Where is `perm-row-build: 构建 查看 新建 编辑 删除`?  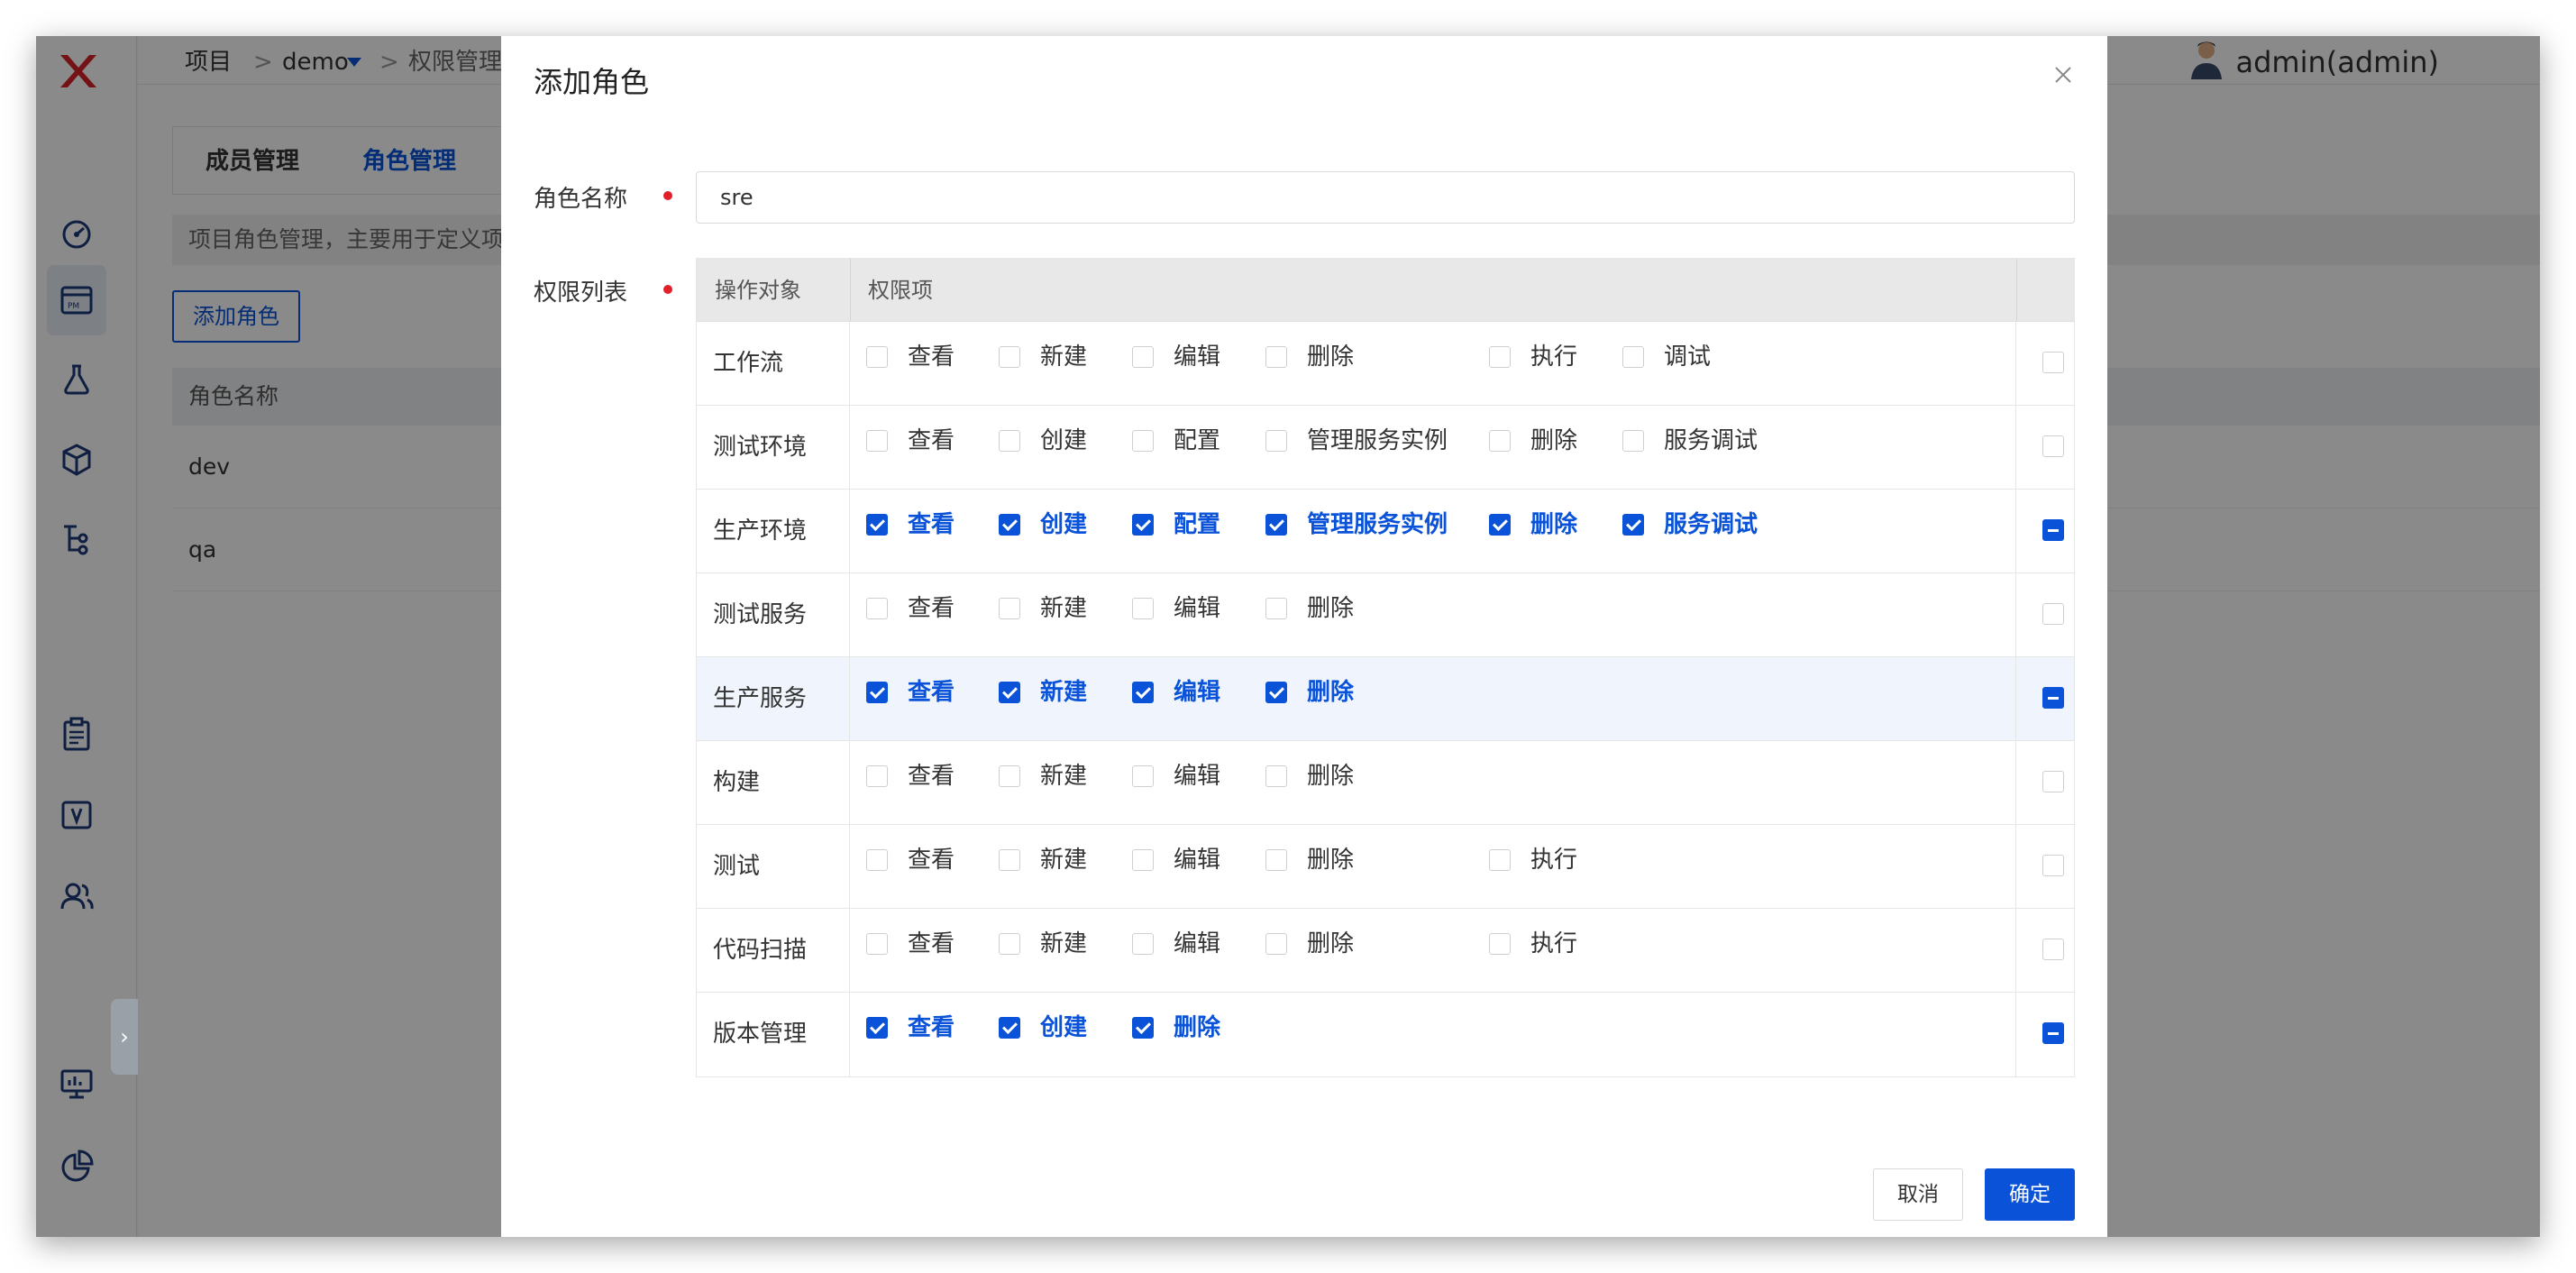 perm-row-build: 构建 查看 新建 编辑 删除 is located at coordinates (1385, 783).